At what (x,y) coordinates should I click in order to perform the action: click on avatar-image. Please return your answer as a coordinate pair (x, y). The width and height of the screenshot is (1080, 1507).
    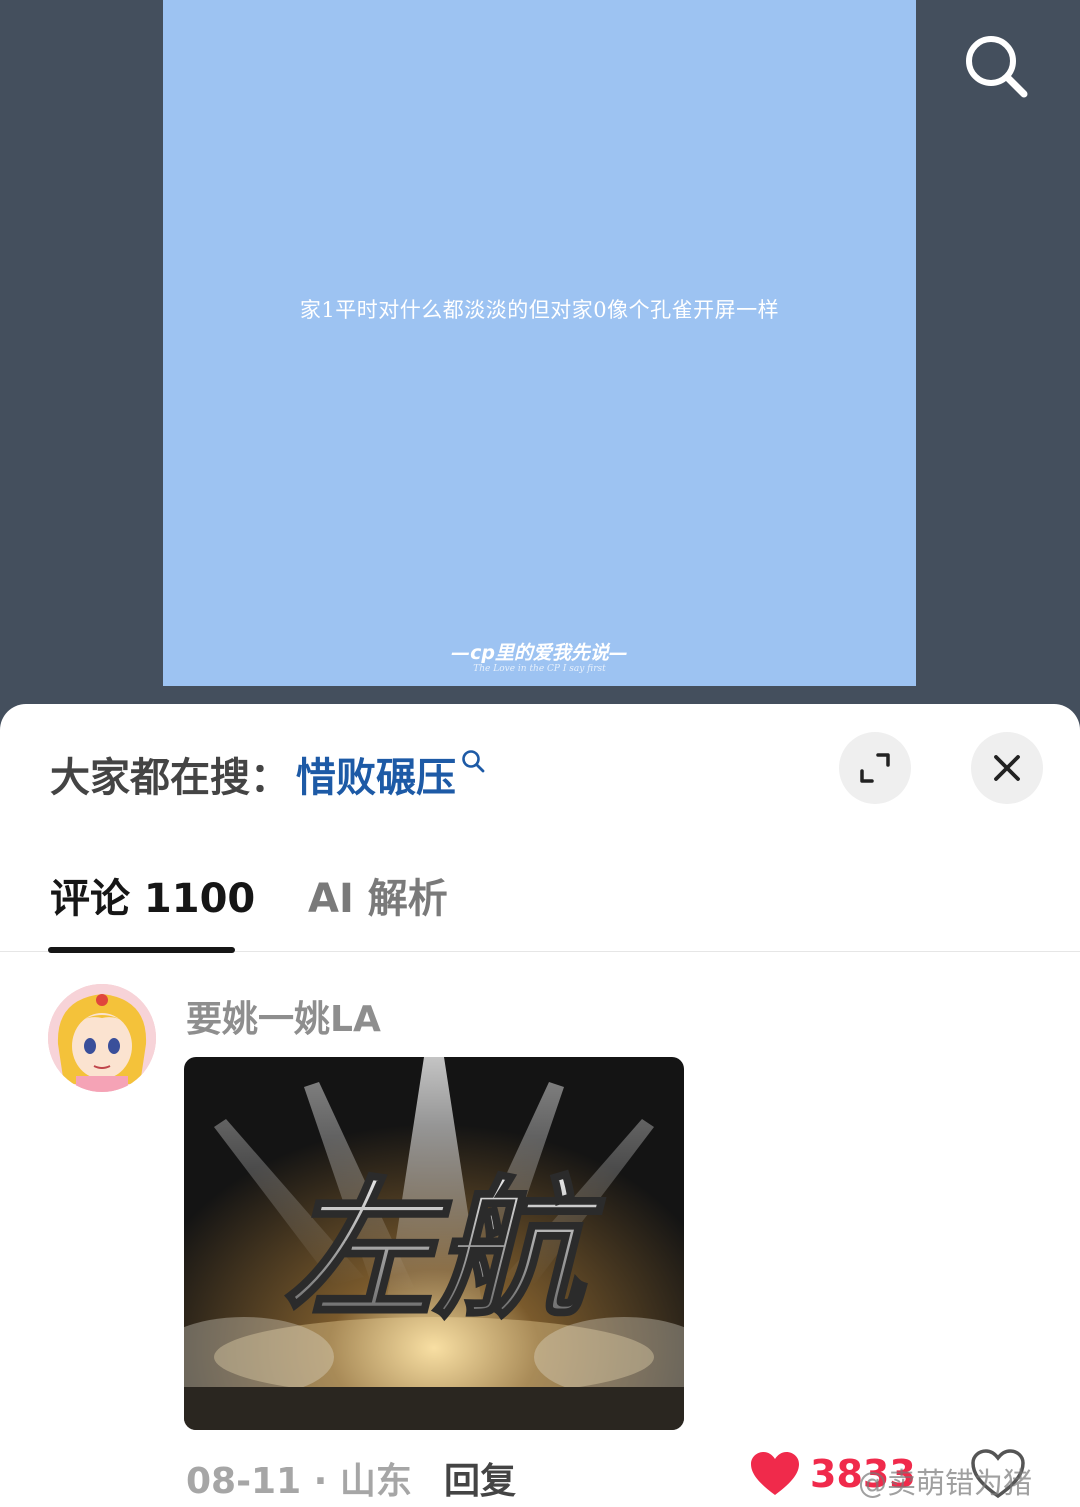
    Looking at the image, I should click on (102, 1038).